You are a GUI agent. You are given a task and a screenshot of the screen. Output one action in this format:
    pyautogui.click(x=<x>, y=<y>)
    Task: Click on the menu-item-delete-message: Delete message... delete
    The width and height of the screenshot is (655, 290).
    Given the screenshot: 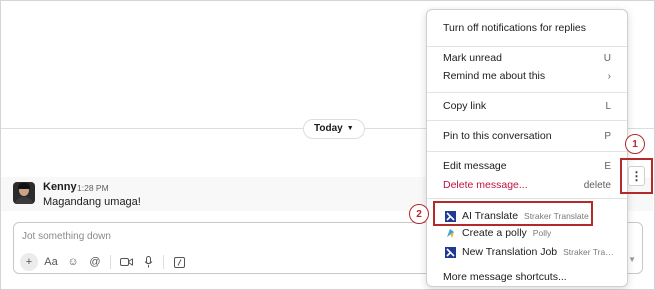 What is the action you would take?
    pyautogui.click(x=527, y=185)
    